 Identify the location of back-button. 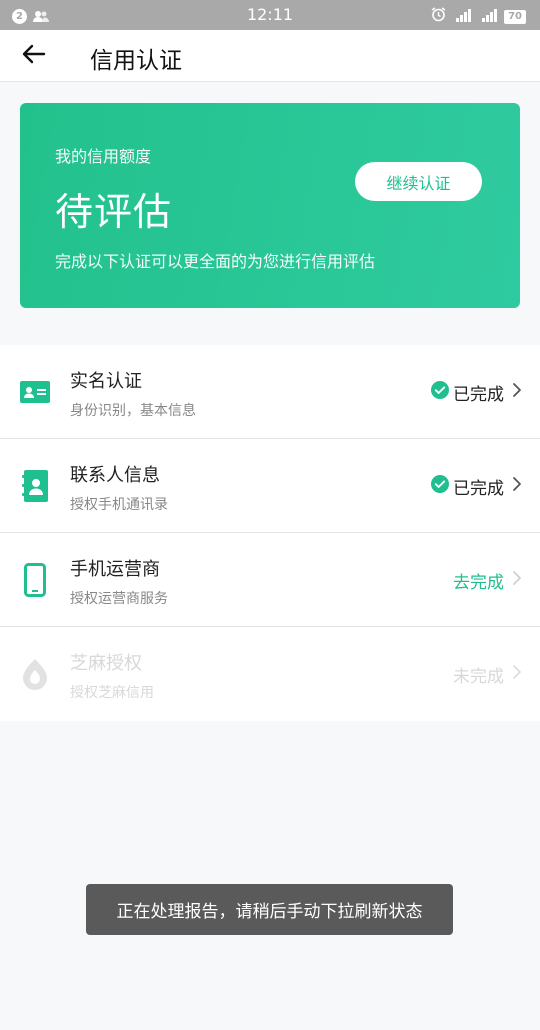
(34, 56).